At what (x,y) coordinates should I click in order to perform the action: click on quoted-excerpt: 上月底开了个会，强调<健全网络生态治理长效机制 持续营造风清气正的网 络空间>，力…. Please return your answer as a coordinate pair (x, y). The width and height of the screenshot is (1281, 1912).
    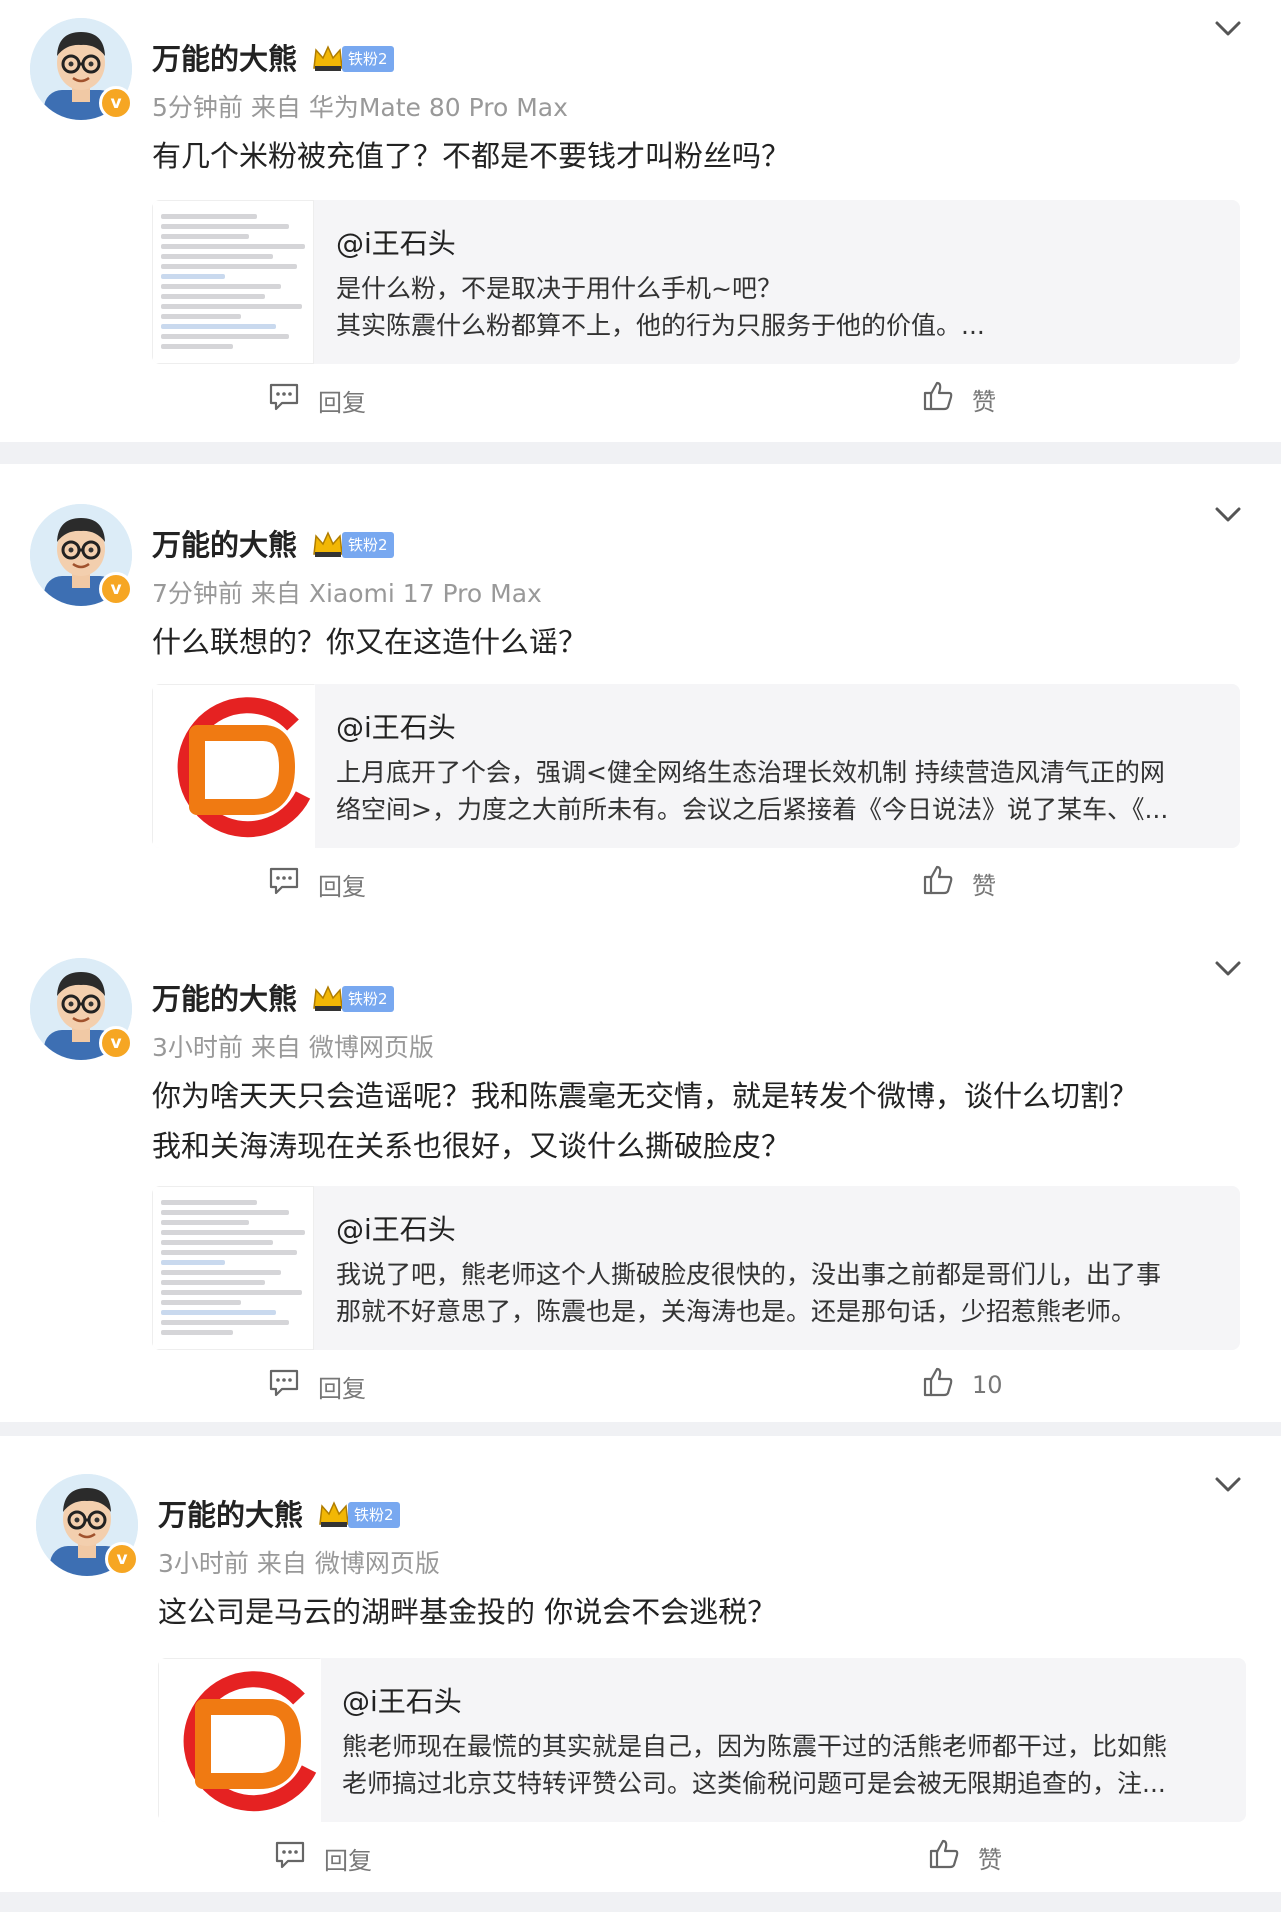
    Looking at the image, I should click on (776, 791).